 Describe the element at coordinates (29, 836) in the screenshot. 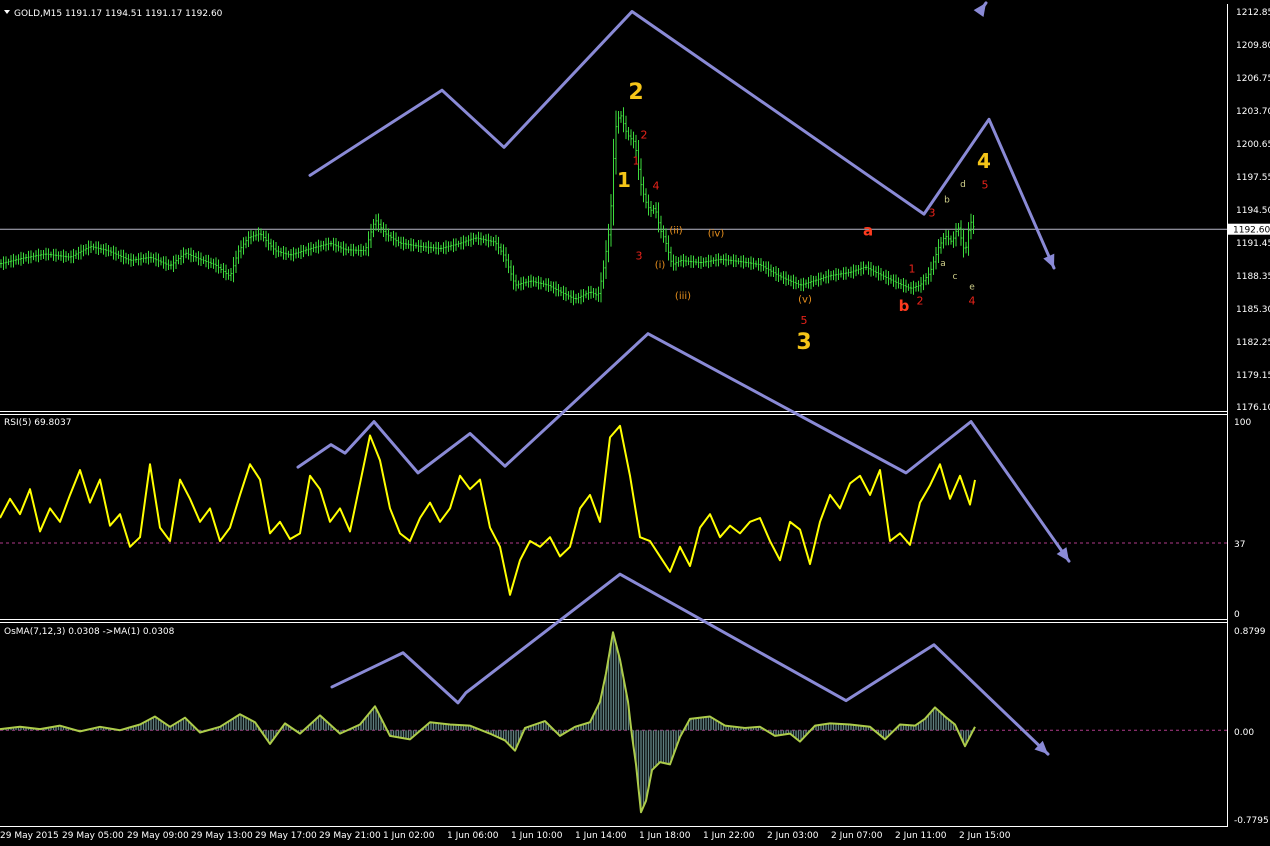

I see `time-tick: 29 May 2015` at that location.